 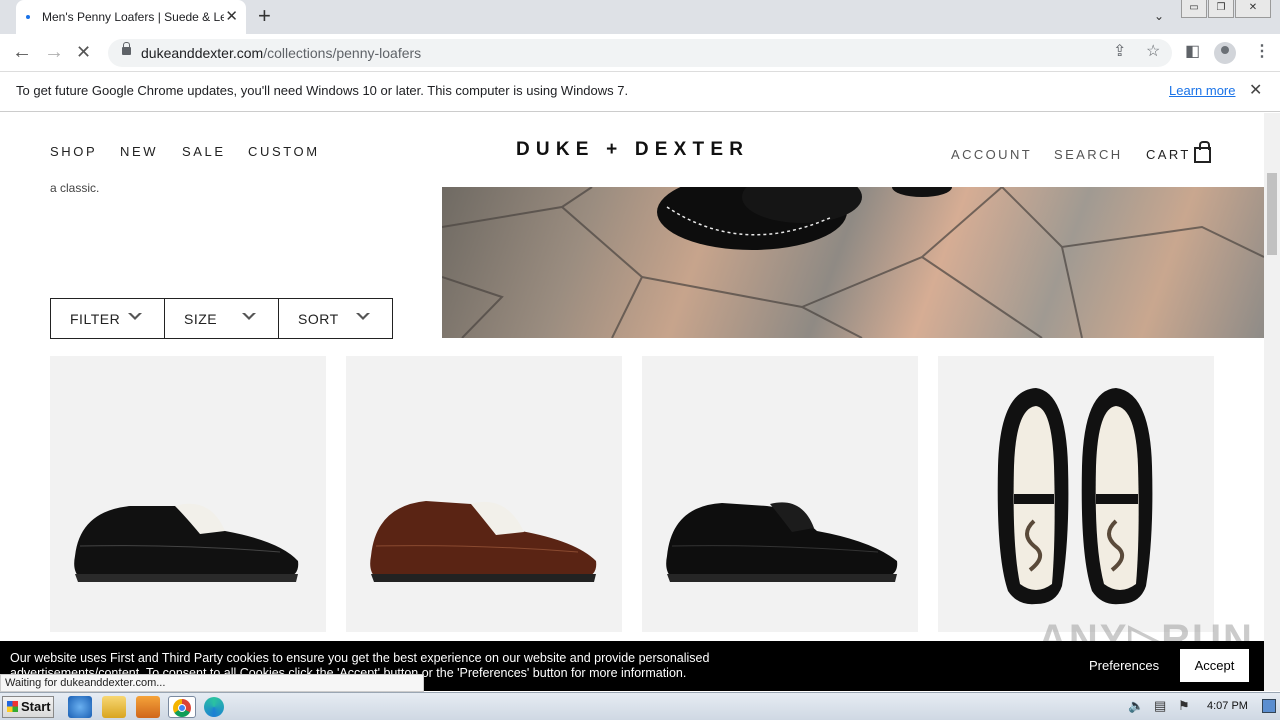 I want to click on nav-sale: SALE, so click(x=204, y=151).